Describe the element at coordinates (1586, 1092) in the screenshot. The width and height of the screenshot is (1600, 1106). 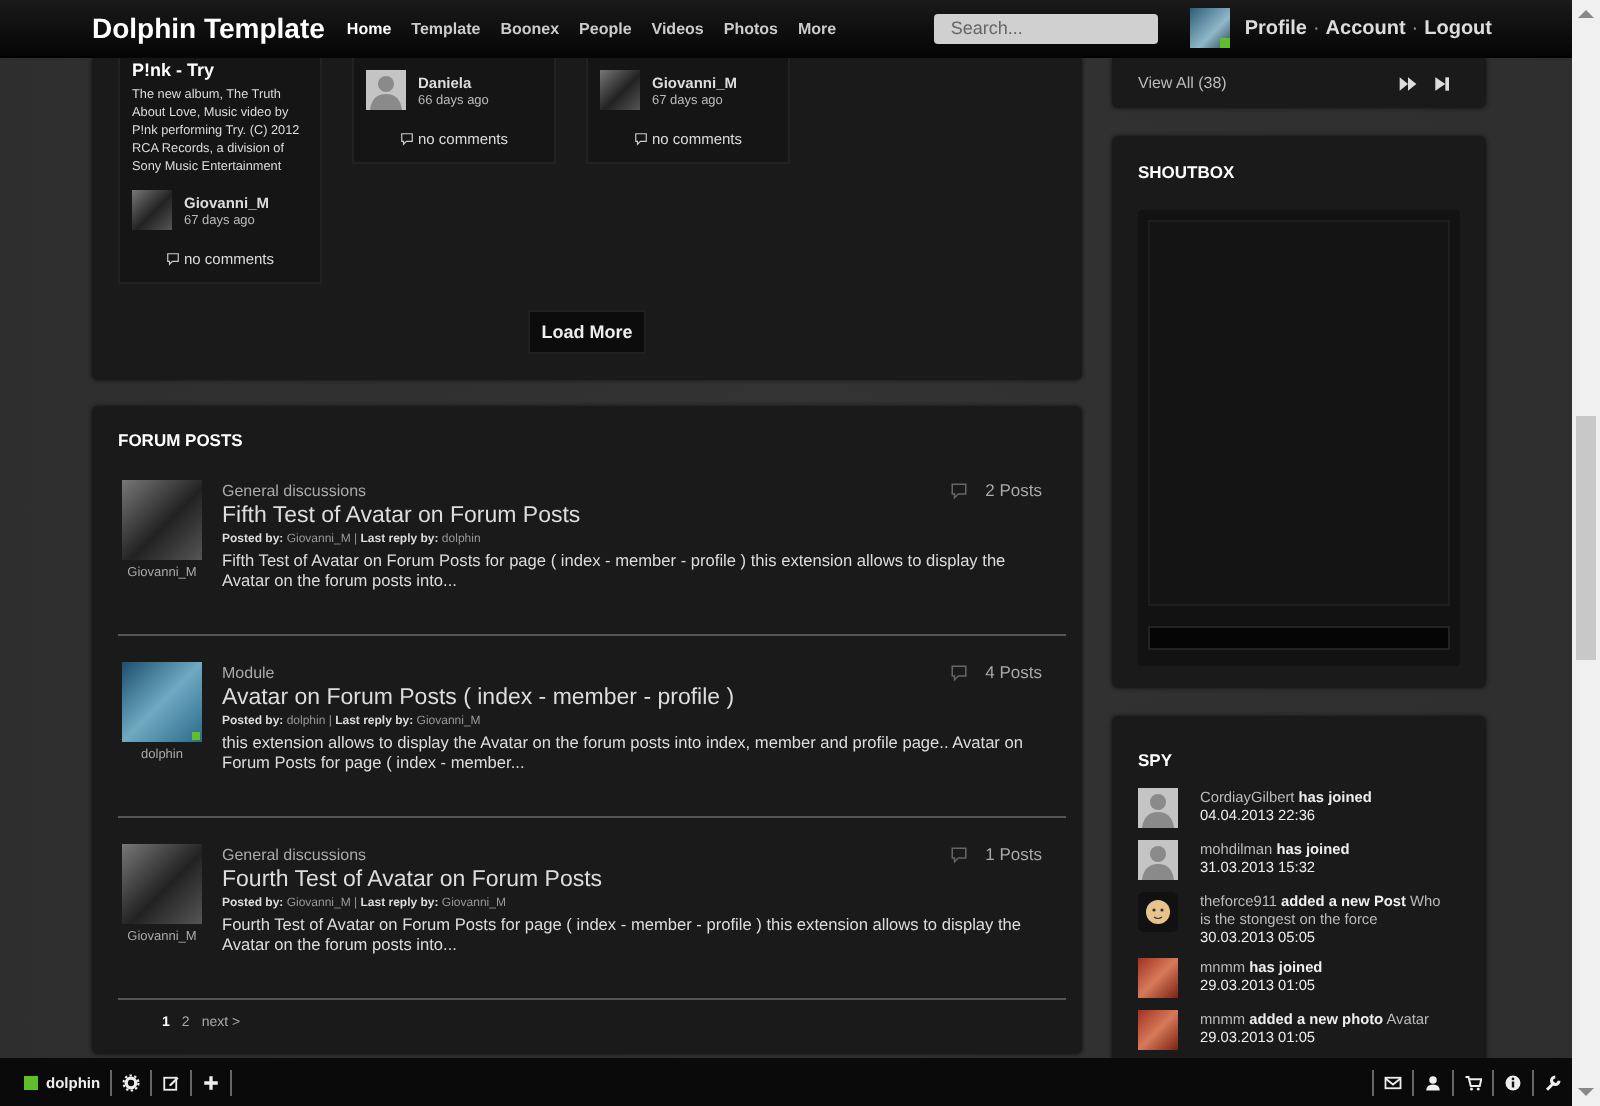
I see `scroll-down-icon` at that location.